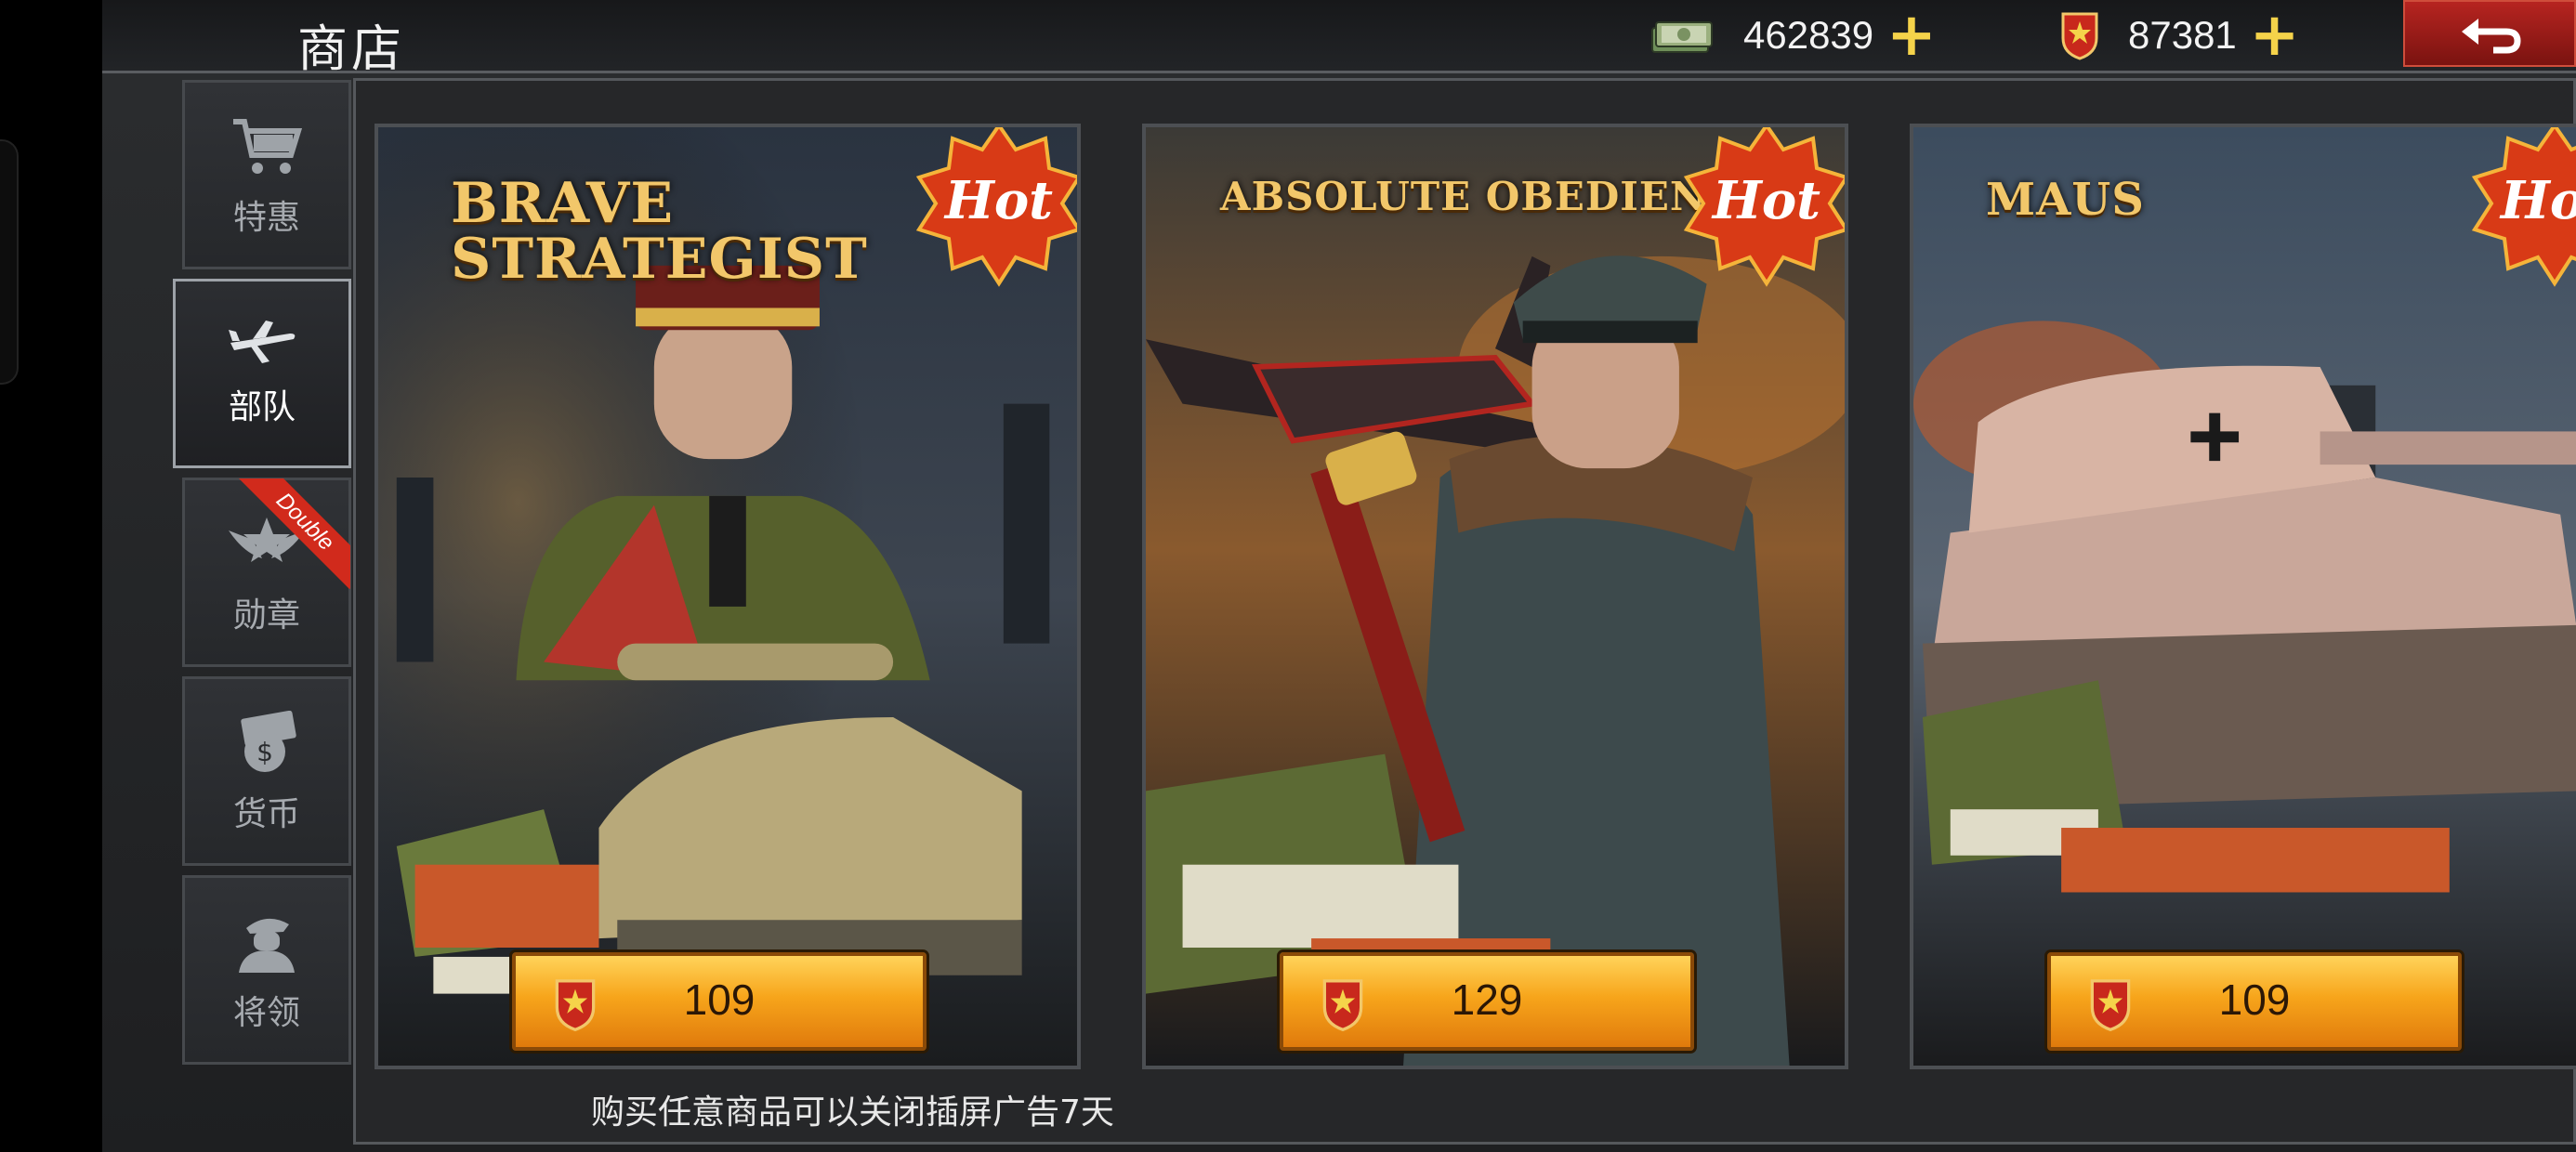 This screenshot has width=2576, height=1152. What do you see at coordinates (2079, 36) in the screenshot?
I see `medal-shield-icon` at bounding box center [2079, 36].